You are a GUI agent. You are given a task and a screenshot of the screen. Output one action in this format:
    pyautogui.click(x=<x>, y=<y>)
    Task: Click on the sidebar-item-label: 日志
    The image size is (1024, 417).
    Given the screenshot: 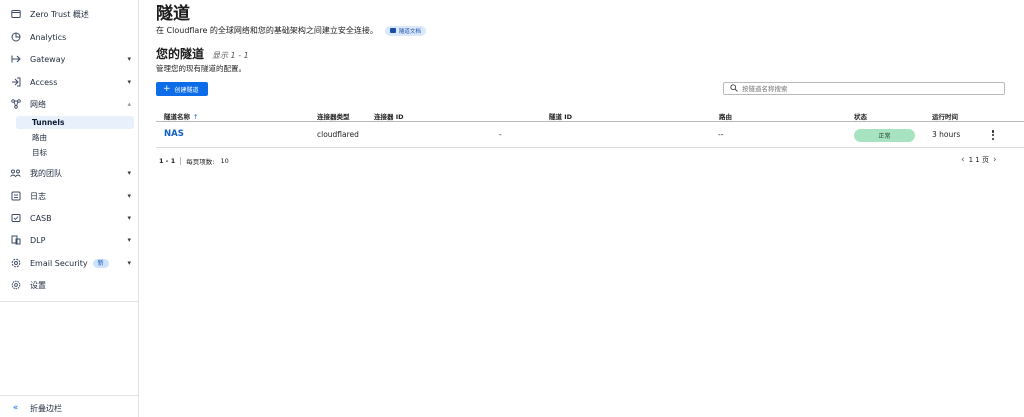 What is the action you would take?
    pyautogui.click(x=38, y=196)
    